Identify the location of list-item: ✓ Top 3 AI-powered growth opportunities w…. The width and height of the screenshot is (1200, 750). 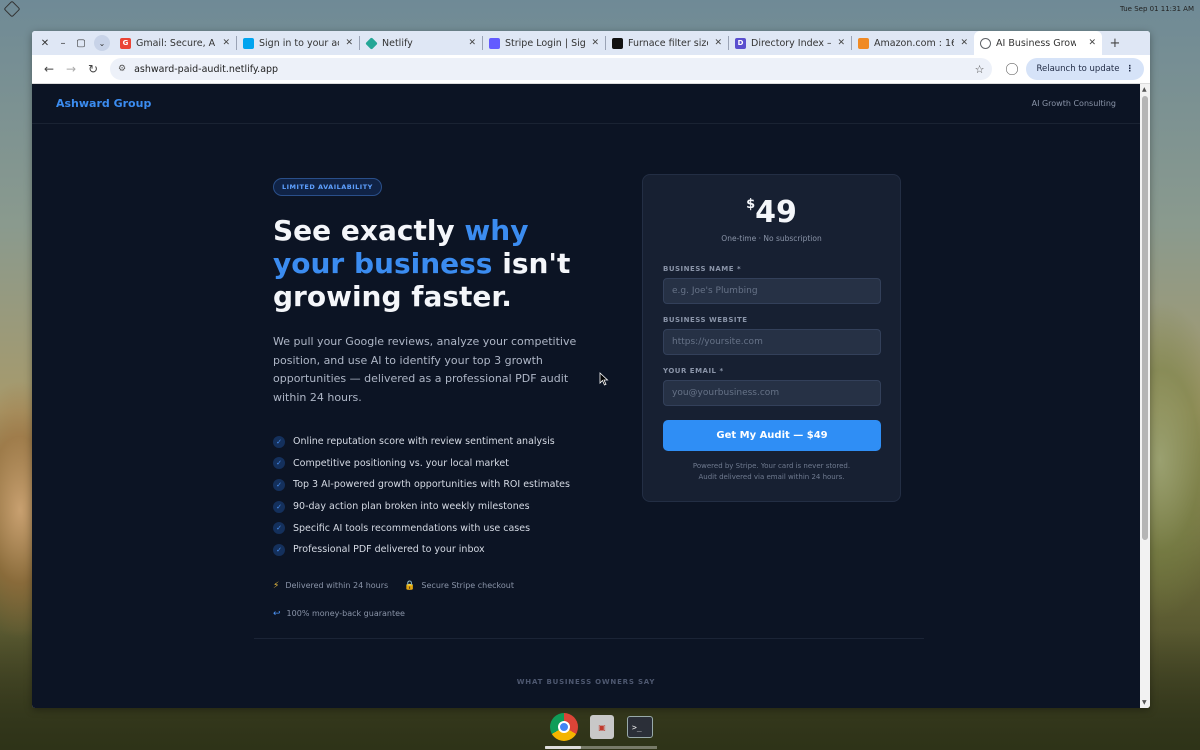
(438, 485).